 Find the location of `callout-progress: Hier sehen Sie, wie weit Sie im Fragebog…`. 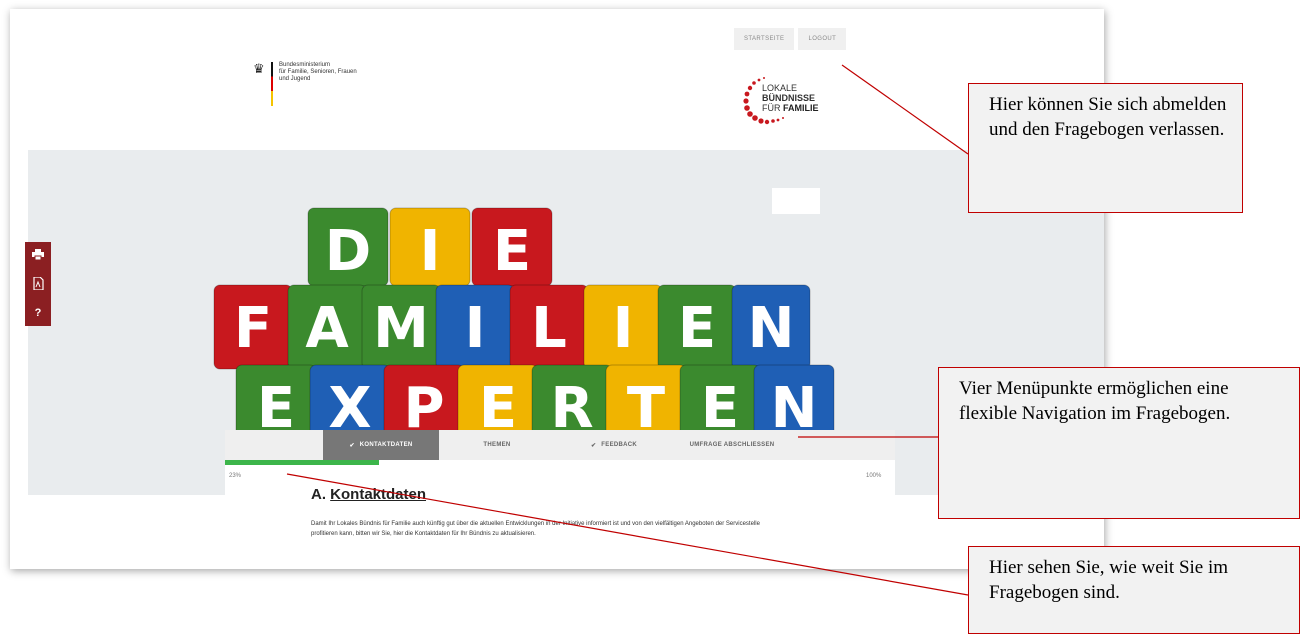

callout-progress: Hier sehen Sie, wie weit Sie im Fragebog… is located at coordinates (1134, 590).